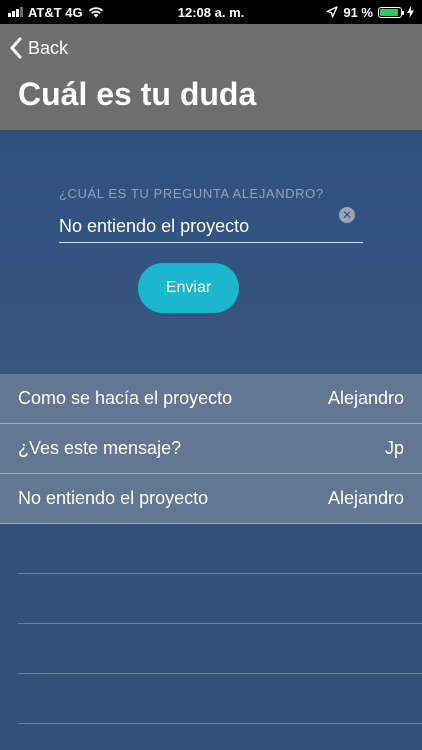 Image resolution: width=422 pixels, height=750 pixels. I want to click on status-right: 91 %, so click(370, 12).